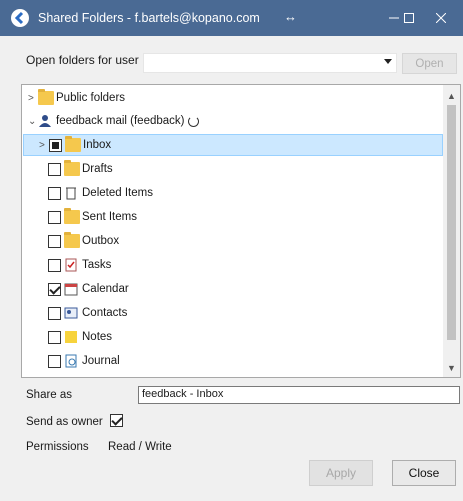 The width and height of the screenshot is (463, 501). Describe the element at coordinates (424, 473) in the screenshot. I see `close-button: Close` at that location.